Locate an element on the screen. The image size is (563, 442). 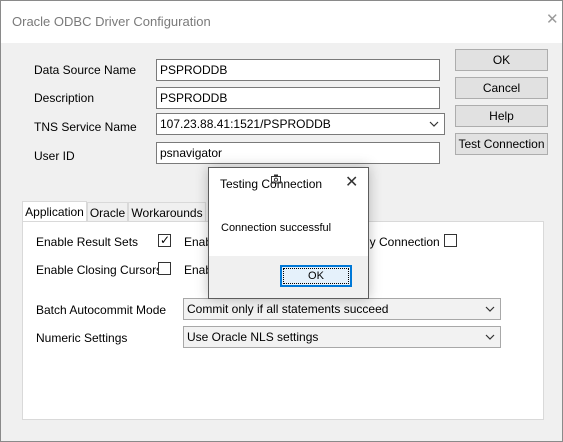
window-close-icon: ✕ is located at coordinates (554, 20).